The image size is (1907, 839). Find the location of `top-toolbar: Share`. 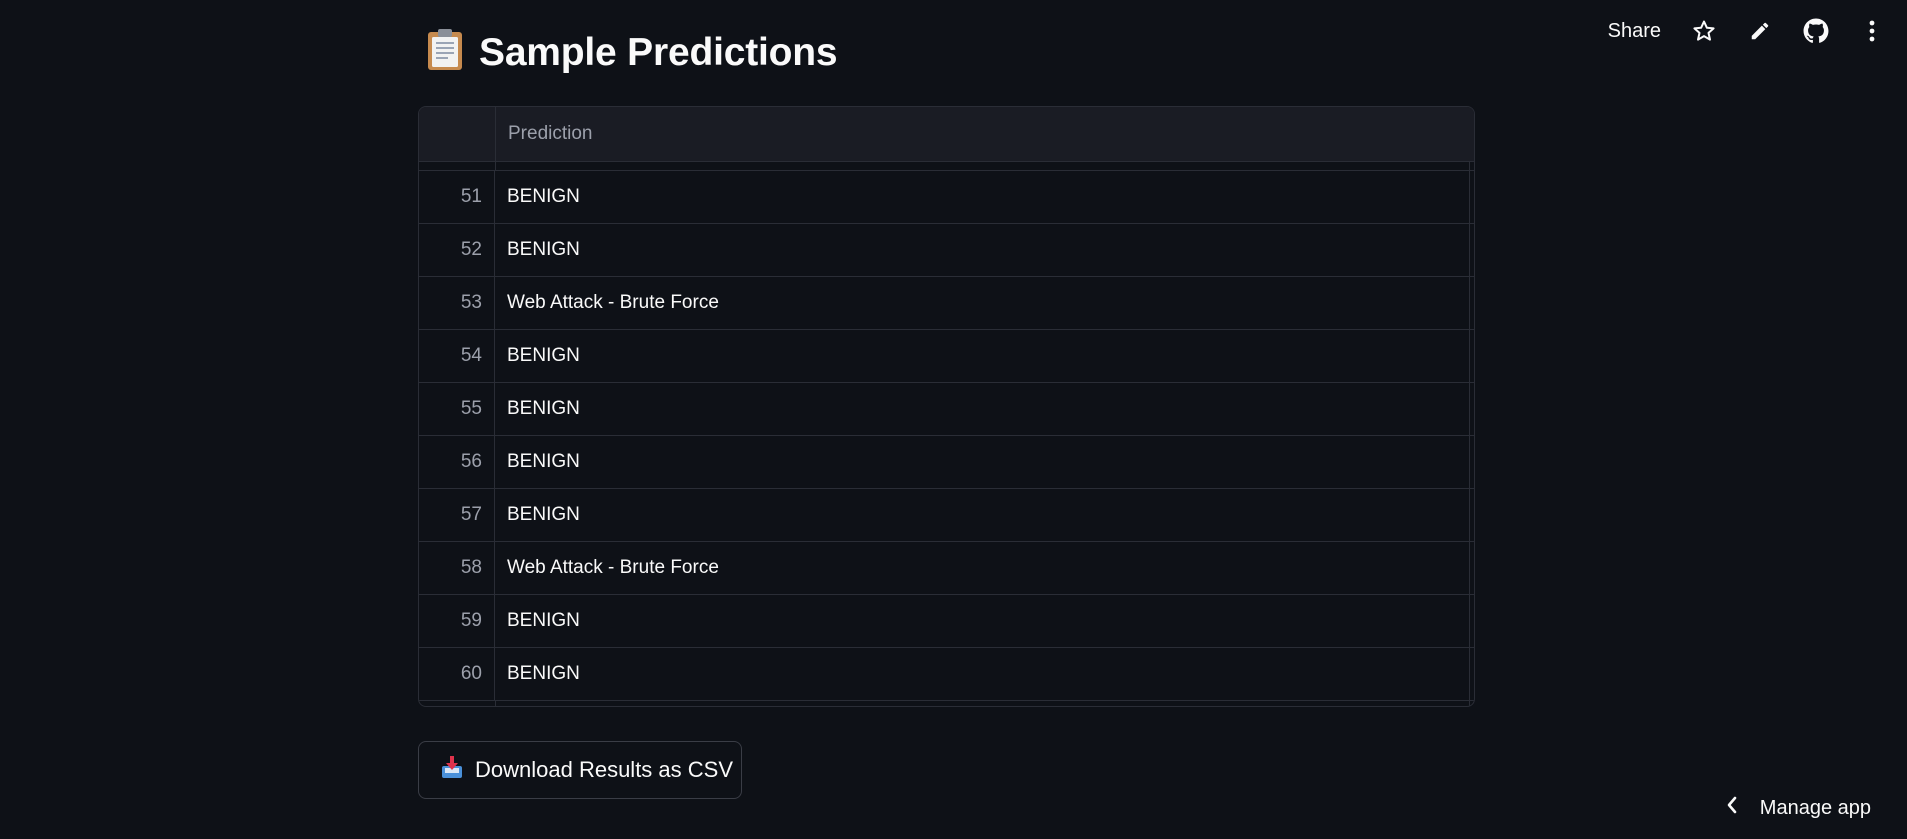

top-toolbar: Share is located at coordinates (1746, 31).